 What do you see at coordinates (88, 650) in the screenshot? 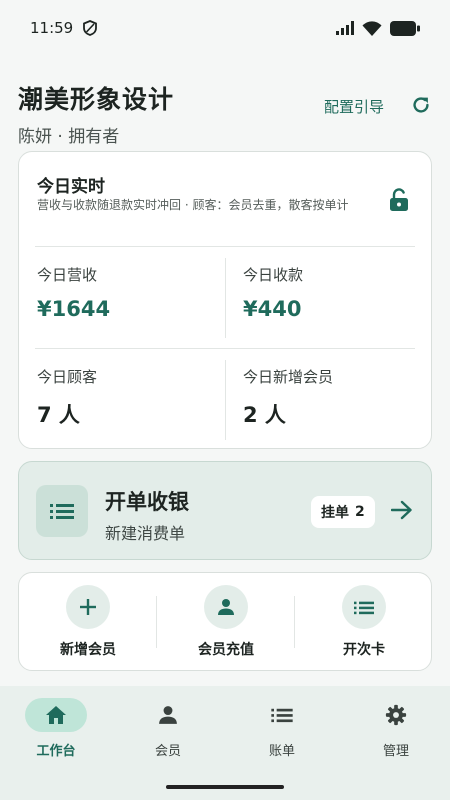
I see `quick-action-label: 新增会员` at bounding box center [88, 650].